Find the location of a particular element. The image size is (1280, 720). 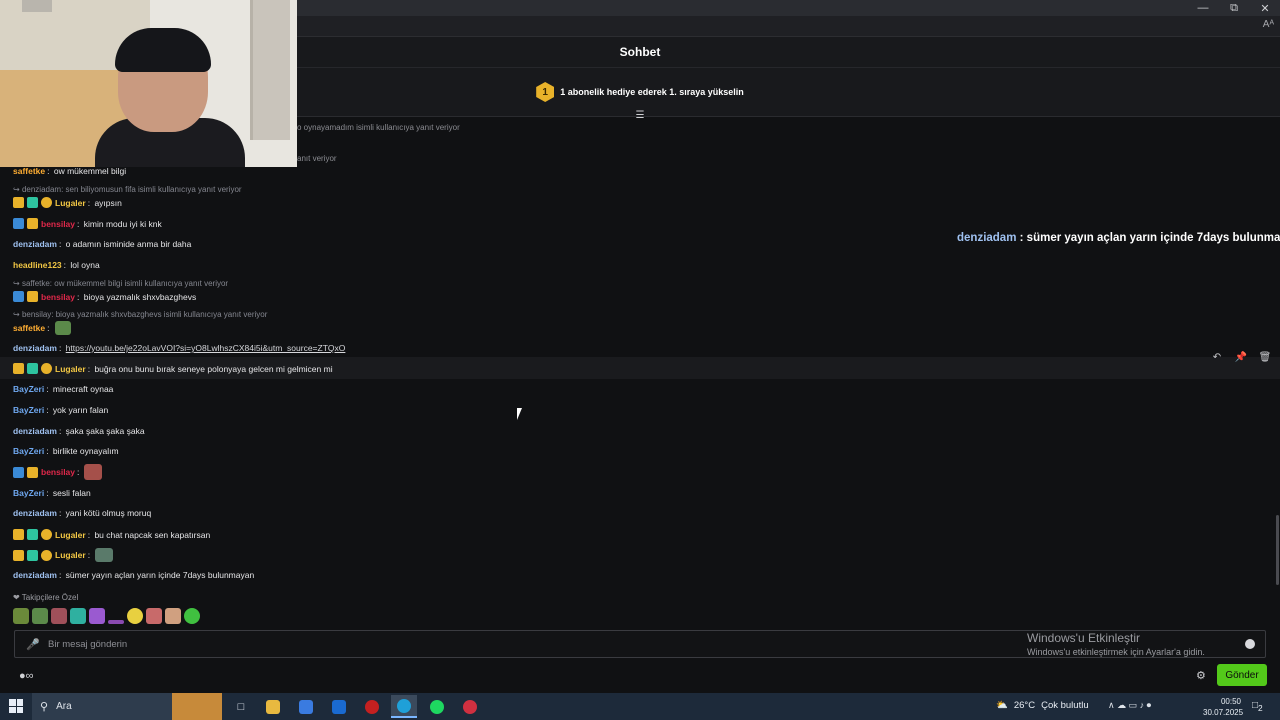

chat-message: saffetke: ow mükemmel bilgi is located at coordinates (70, 171).